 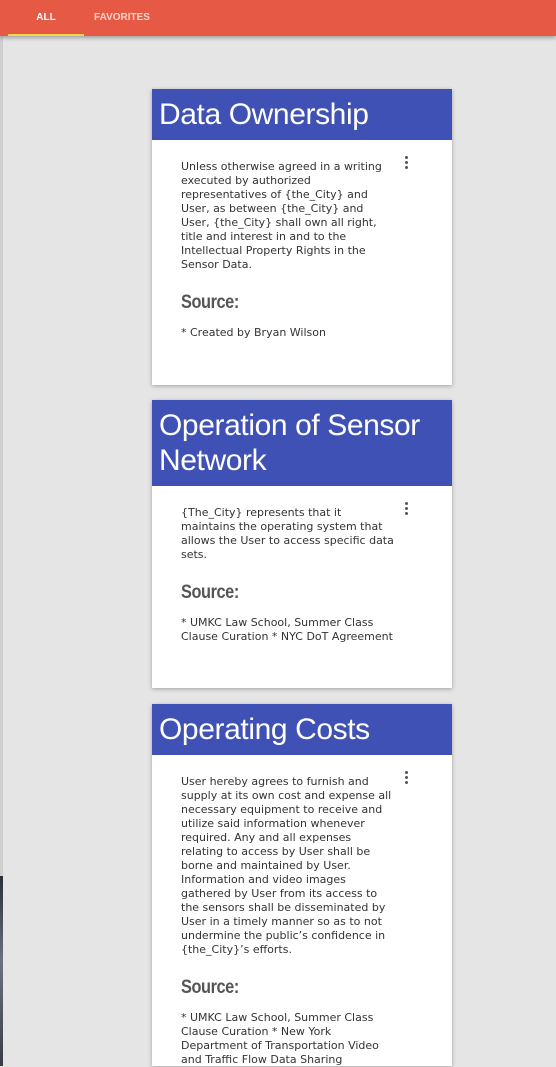 I want to click on source-text: * Created by Bryan Wilson, so click(x=253, y=332).